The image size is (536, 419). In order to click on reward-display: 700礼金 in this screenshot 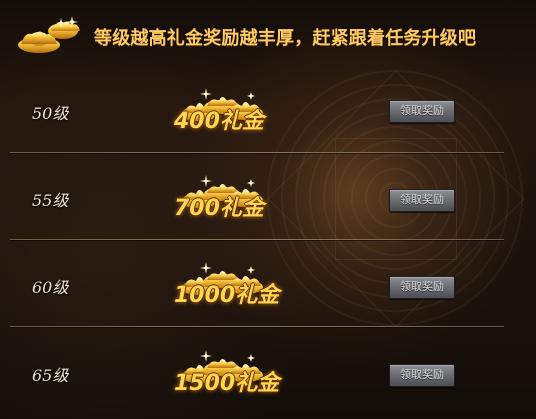, I will do `click(235, 199)`.